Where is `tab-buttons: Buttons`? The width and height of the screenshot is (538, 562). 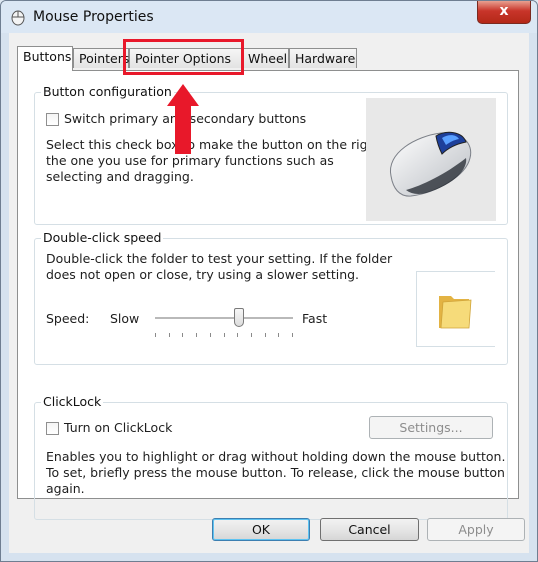
tab-buttons: Buttons is located at coordinates (45, 58).